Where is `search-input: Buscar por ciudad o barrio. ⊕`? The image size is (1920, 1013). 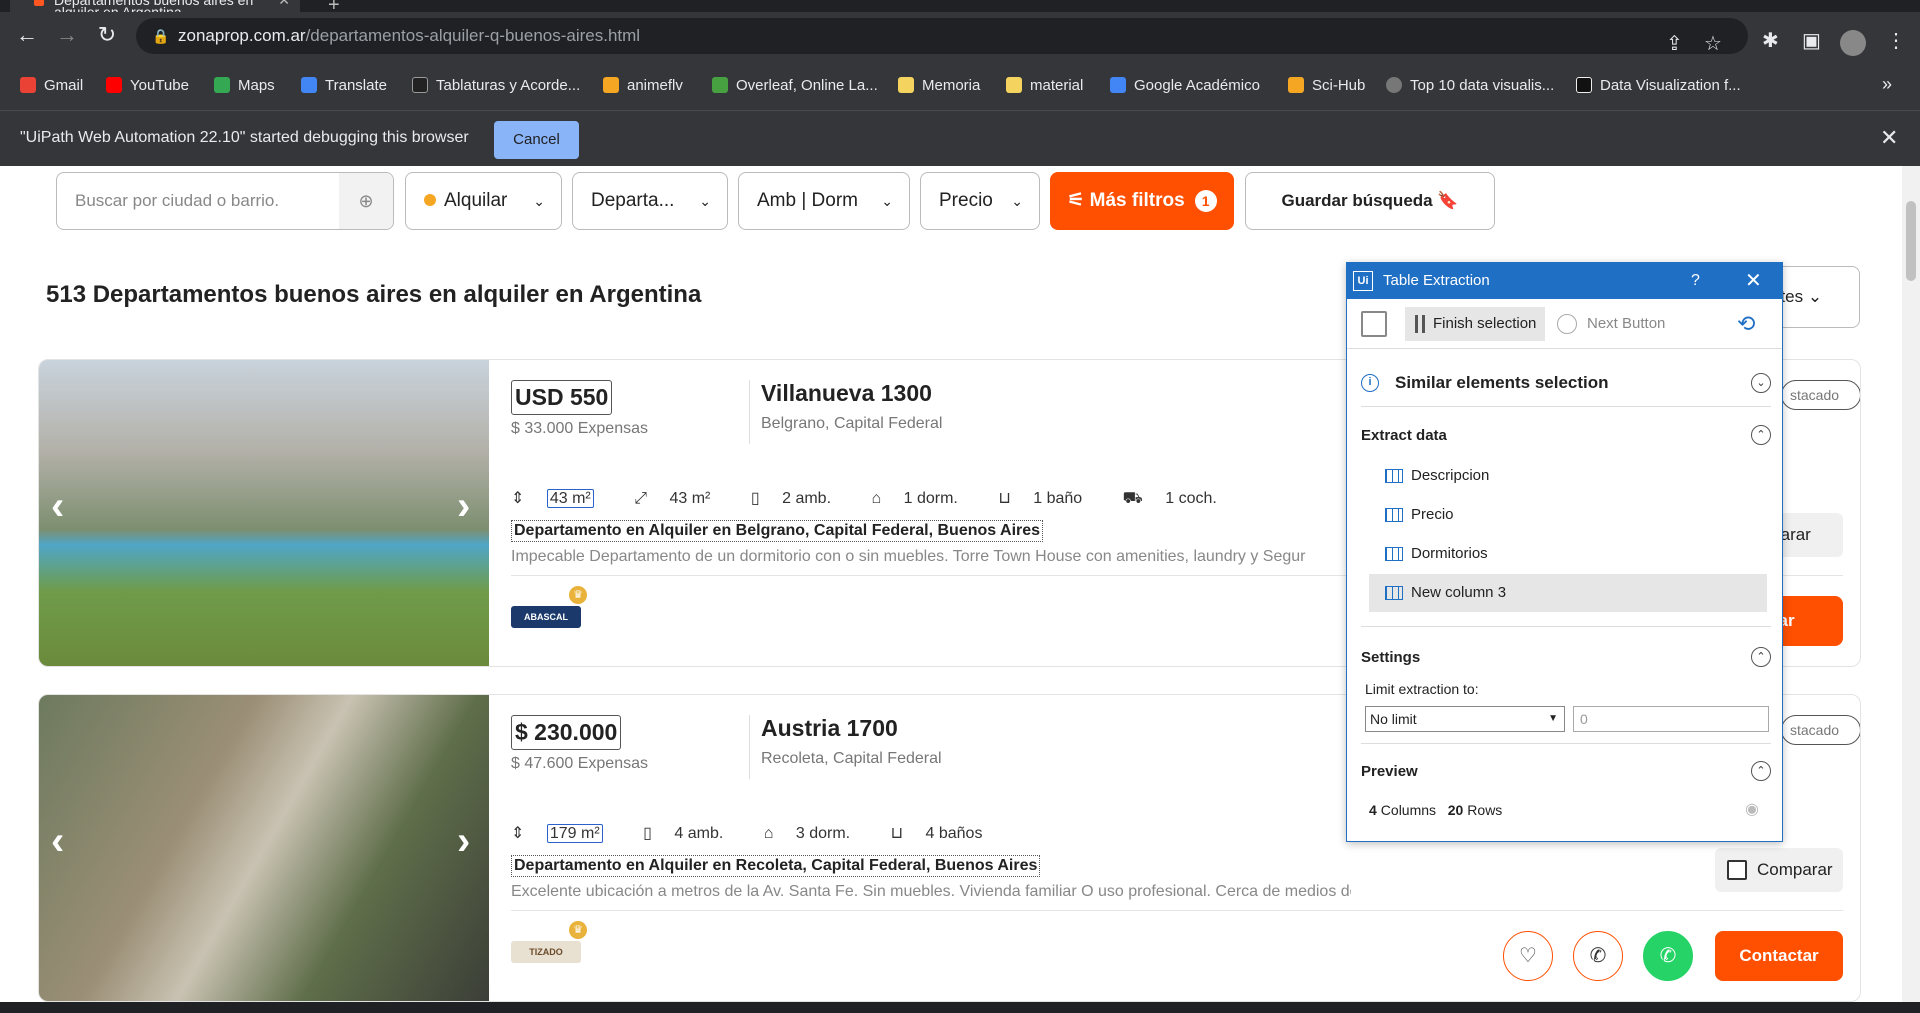
search-input: Buscar por ciudad o barrio. ⊕ is located at coordinates (225, 201).